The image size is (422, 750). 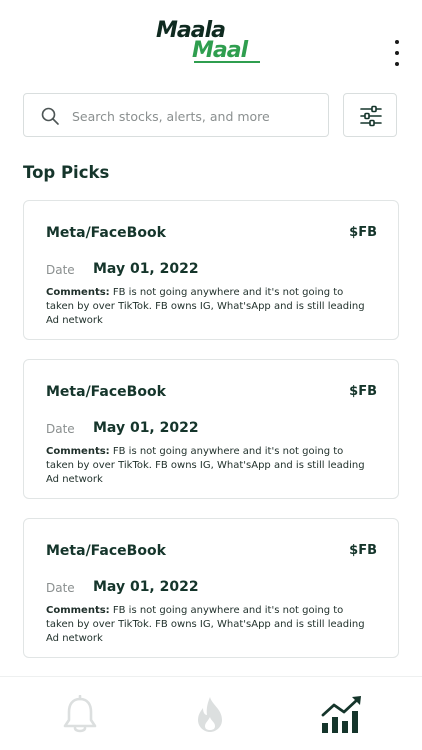 I want to click on nav-top-picks, so click(x=342, y=715).